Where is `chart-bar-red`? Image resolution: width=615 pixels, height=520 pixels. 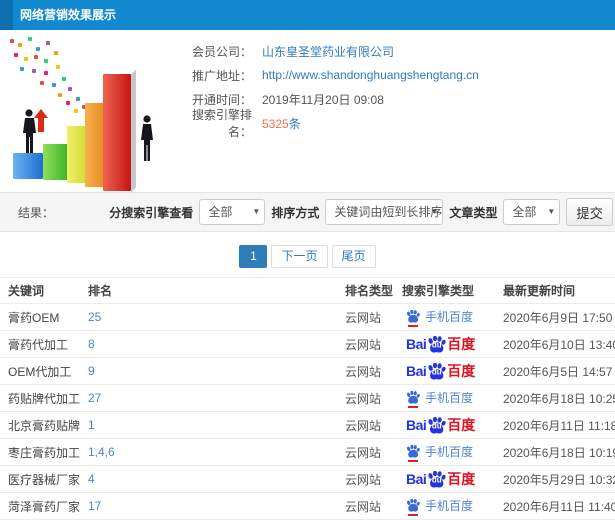 chart-bar-red is located at coordinates (117, 132).